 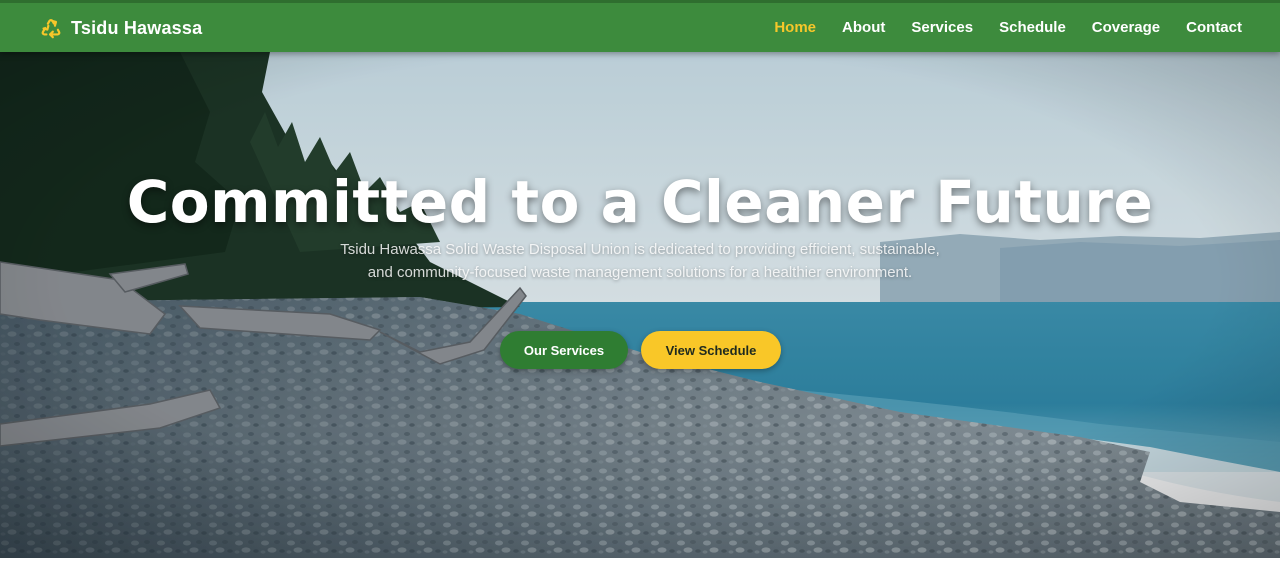 What do you see at coordinates (942, 27) in the screenshot?
I see `nav-link-services: Services` at bounding box center [942, 27].